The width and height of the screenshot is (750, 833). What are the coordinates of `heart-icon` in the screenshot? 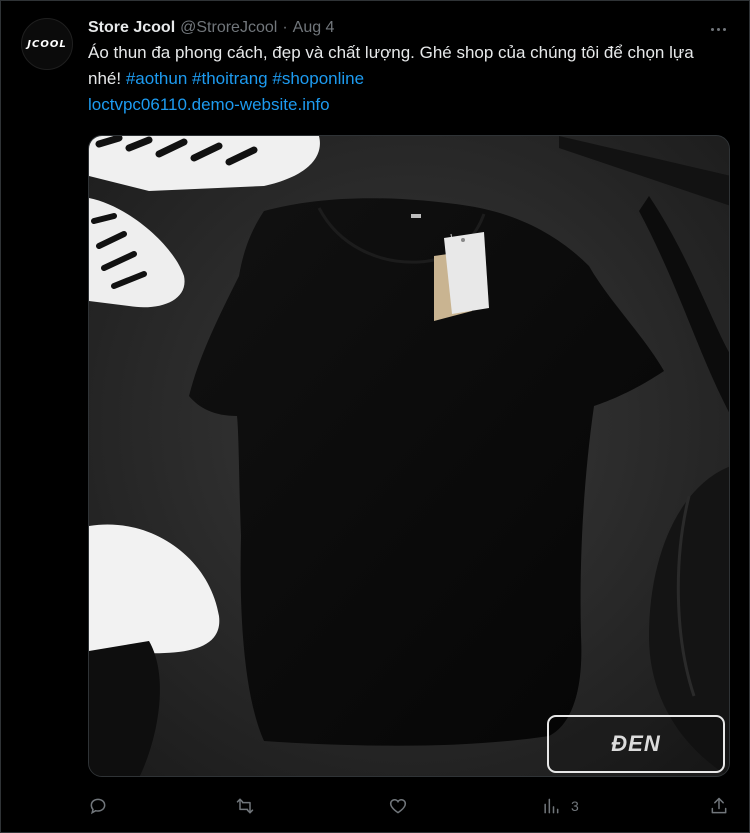 It's located at (398, 806).